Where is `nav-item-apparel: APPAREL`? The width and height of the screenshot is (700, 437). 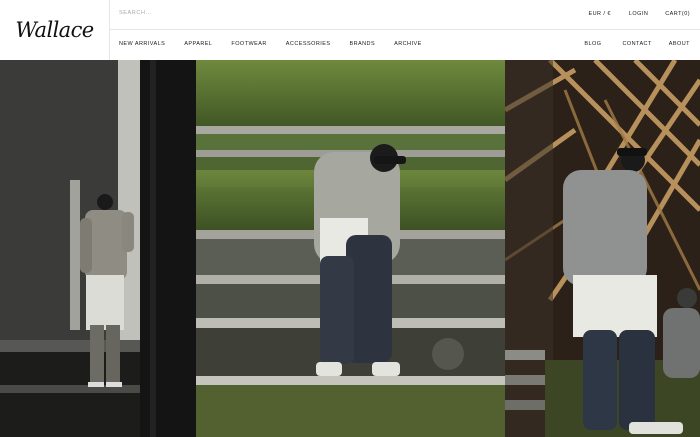 nav-item-apparel: APPAREL is located at coordinates (198, 44).